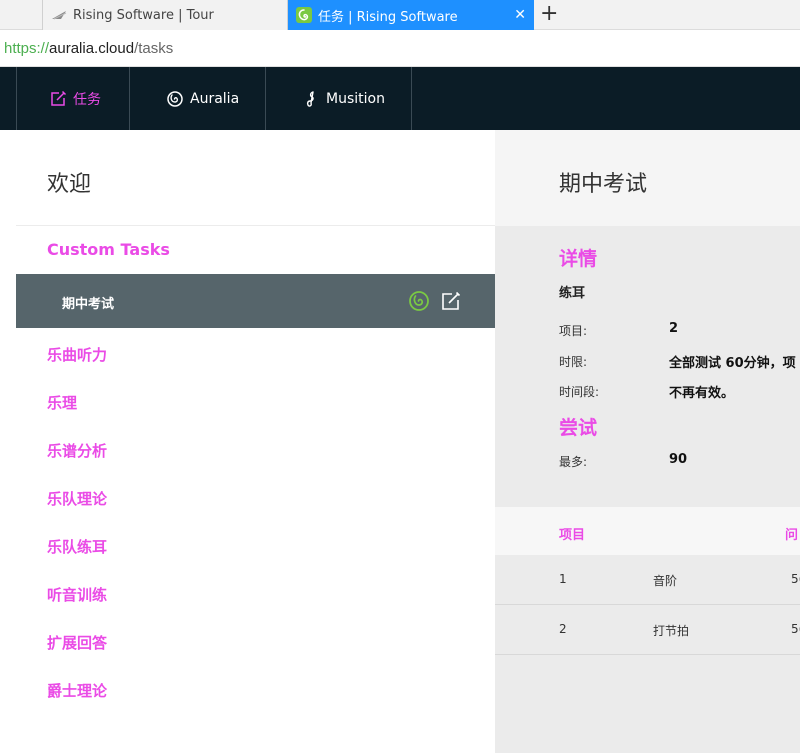  What do you see at coordinates (674, 328) in the screenshot?
I see `detail-value: 2` at bounding box center [674, 328].